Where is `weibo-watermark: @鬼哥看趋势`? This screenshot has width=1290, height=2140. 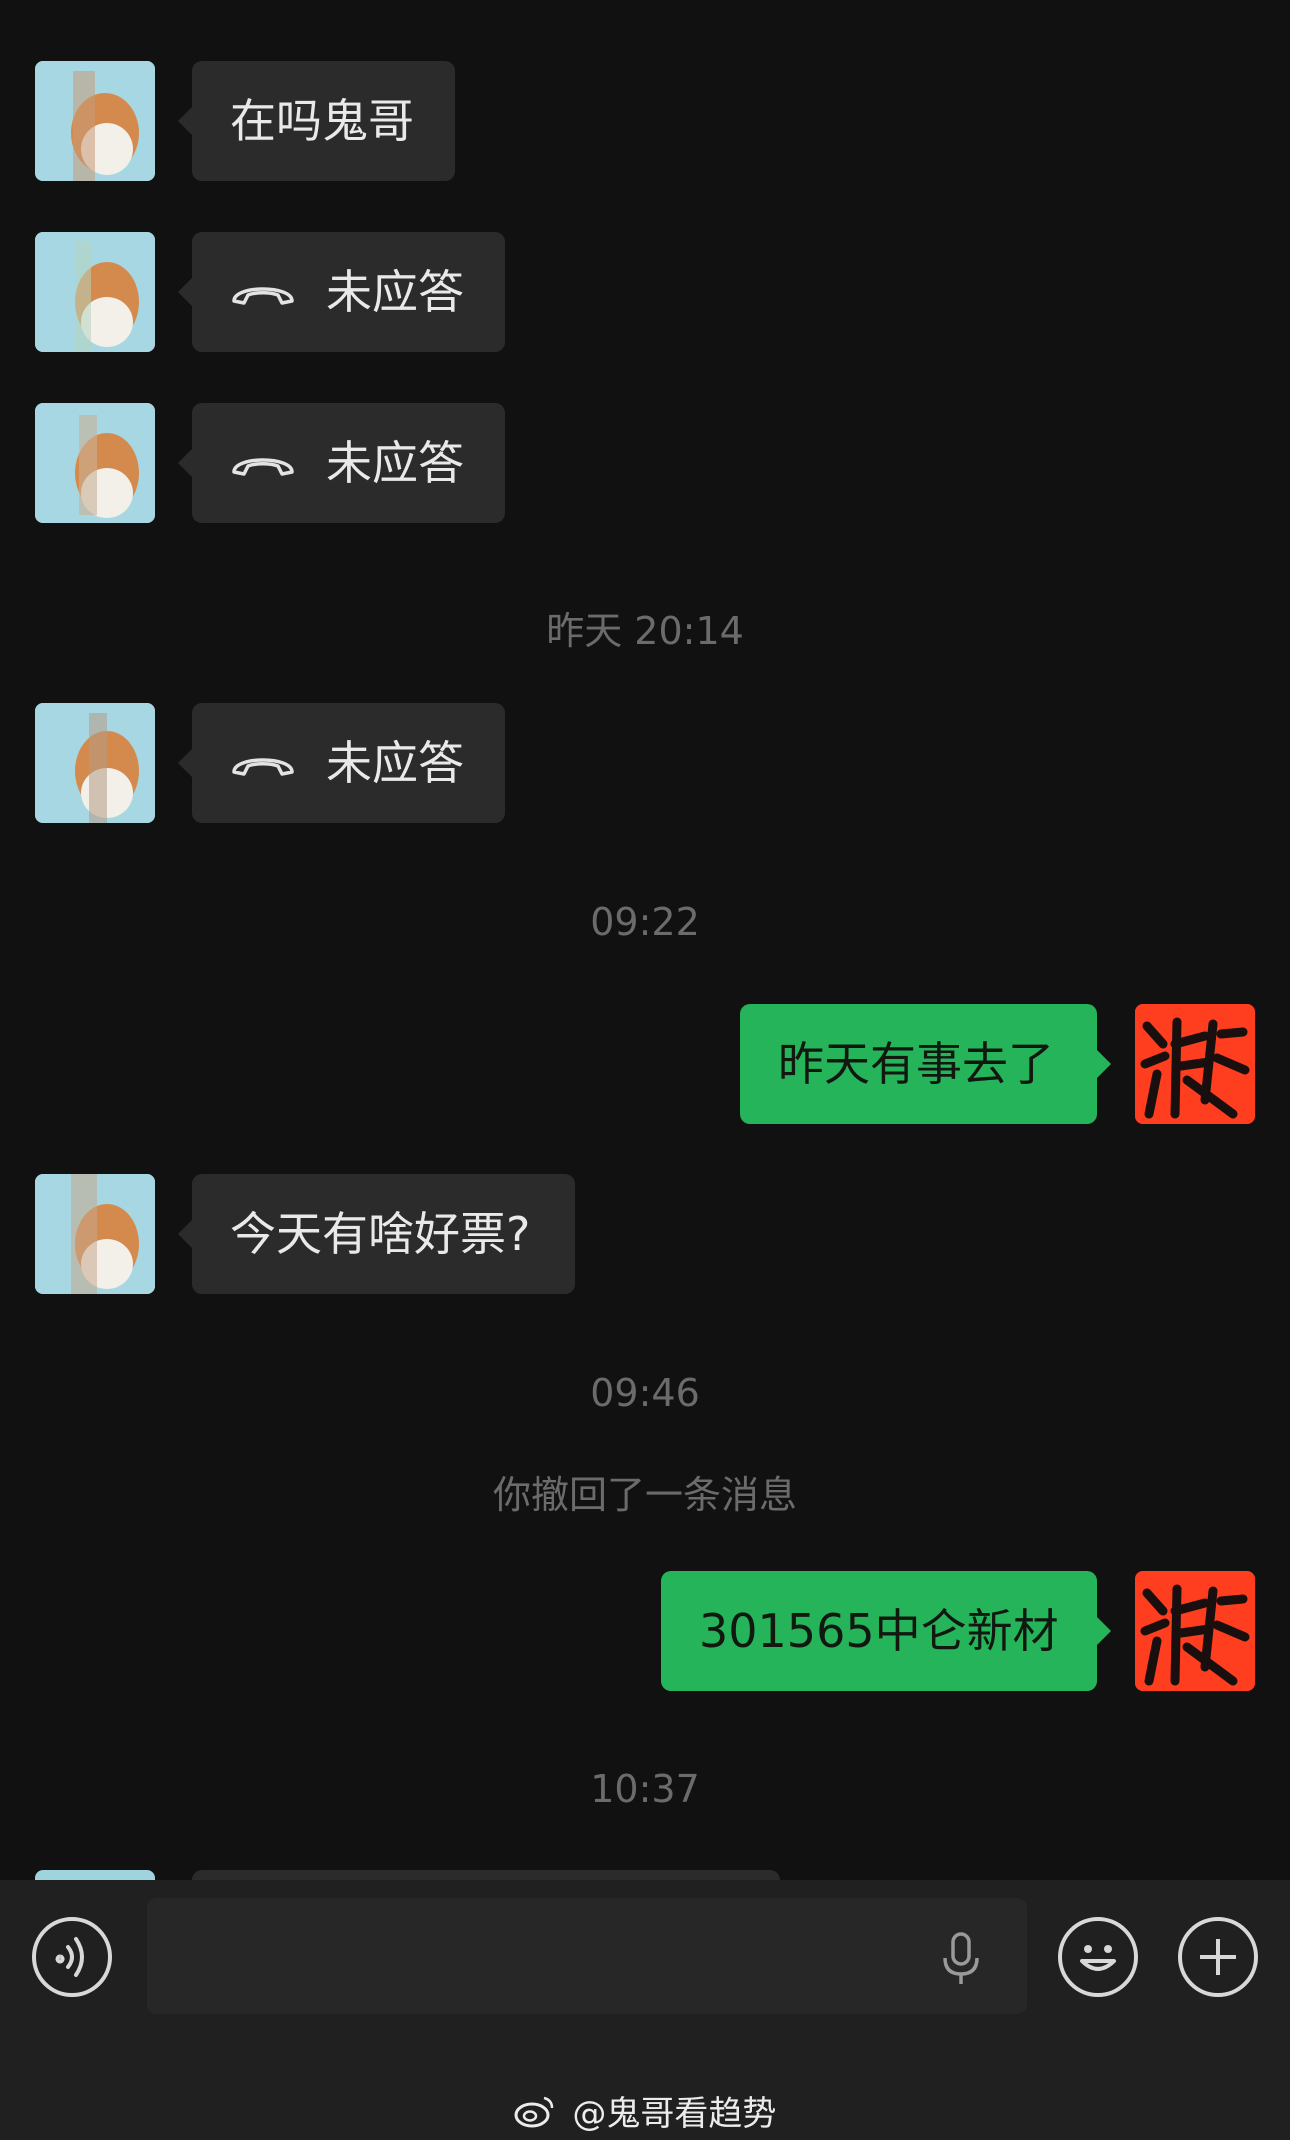 weibo-watermark: @鬼哥看趋势 is located at coordinates (645, 2111).